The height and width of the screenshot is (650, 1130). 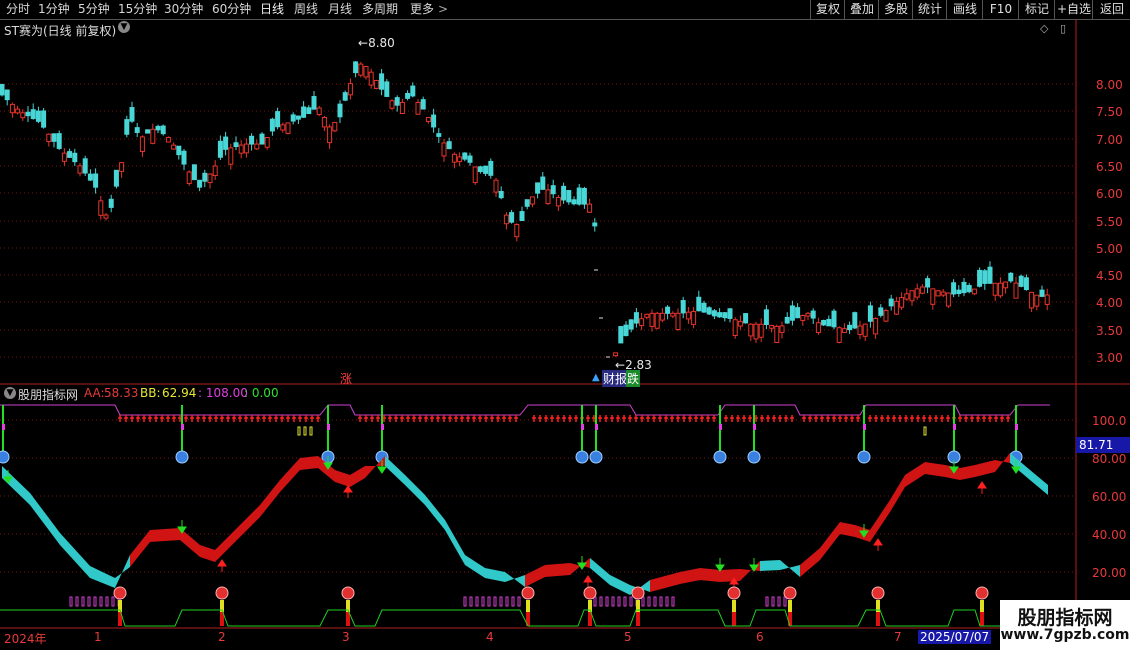 I want to click on tab-monthly: 月线, so click(x=340, y=9).